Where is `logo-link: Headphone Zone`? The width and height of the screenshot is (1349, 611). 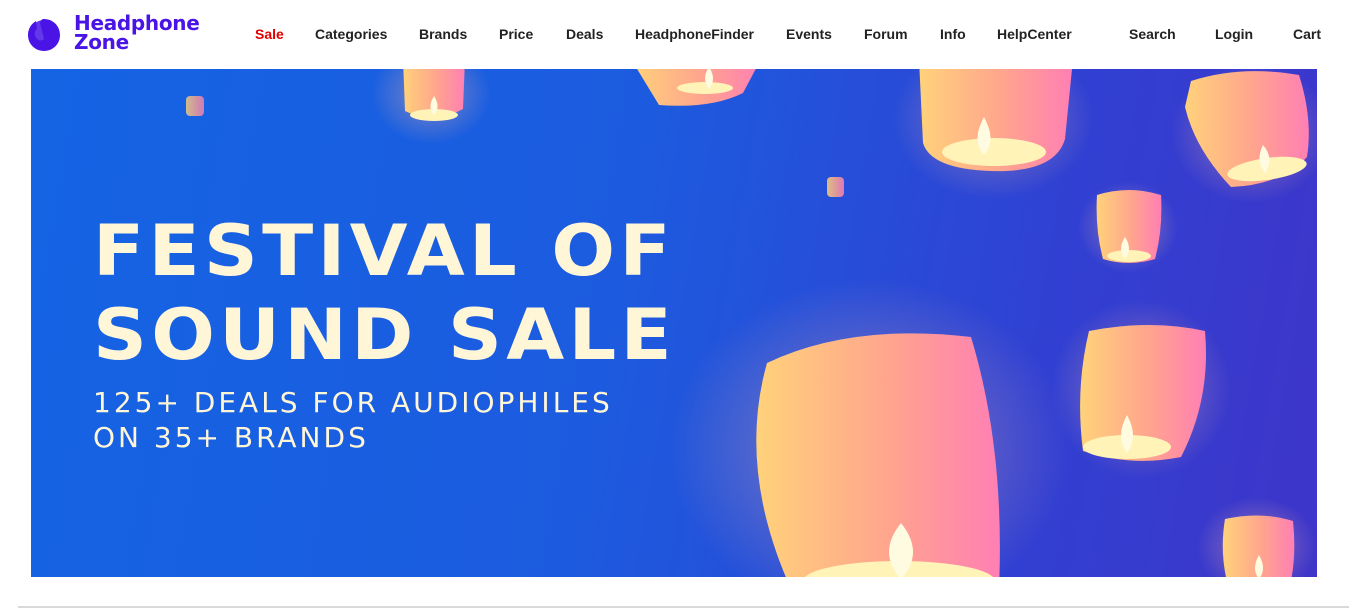 logo-link: Headphone Zone is located at coordinates (116, 34).